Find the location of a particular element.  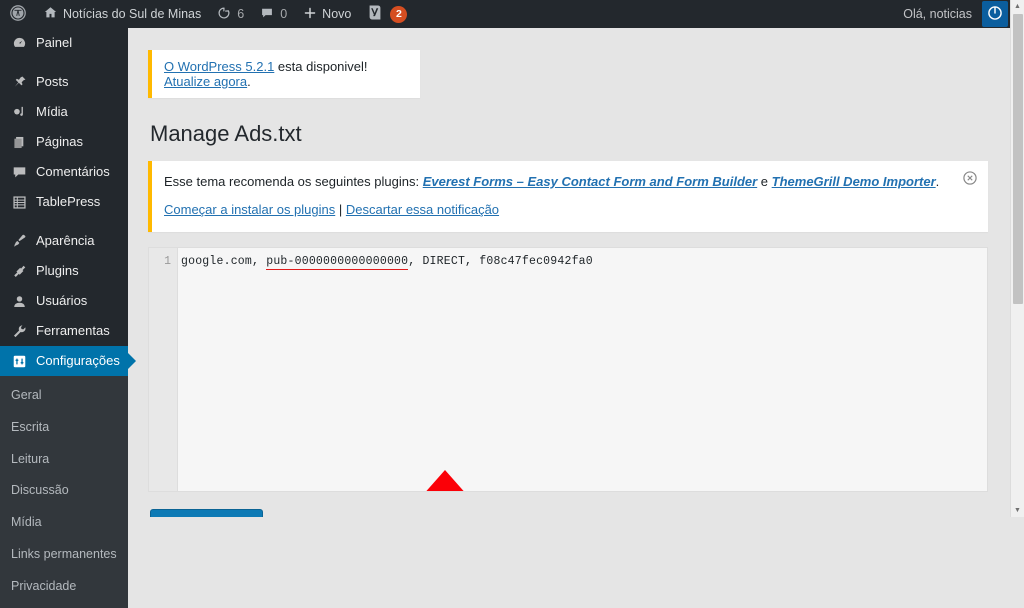

sidebar-item-label: Configurações is located at coordinates (78, 360).